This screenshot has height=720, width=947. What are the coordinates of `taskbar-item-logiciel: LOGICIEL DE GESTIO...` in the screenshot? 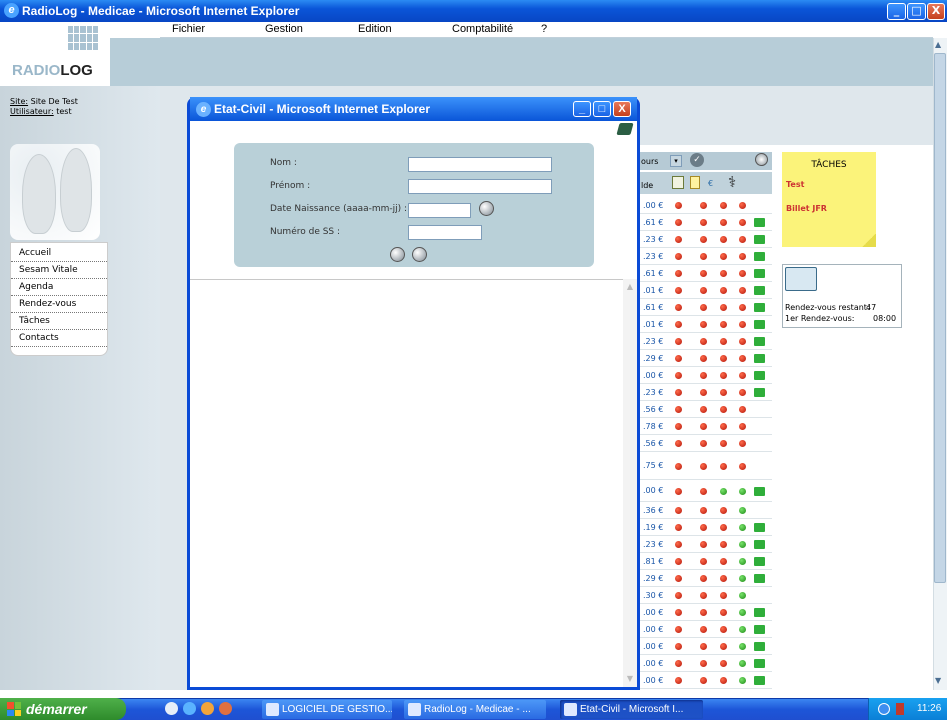 It's located at (327, 709).